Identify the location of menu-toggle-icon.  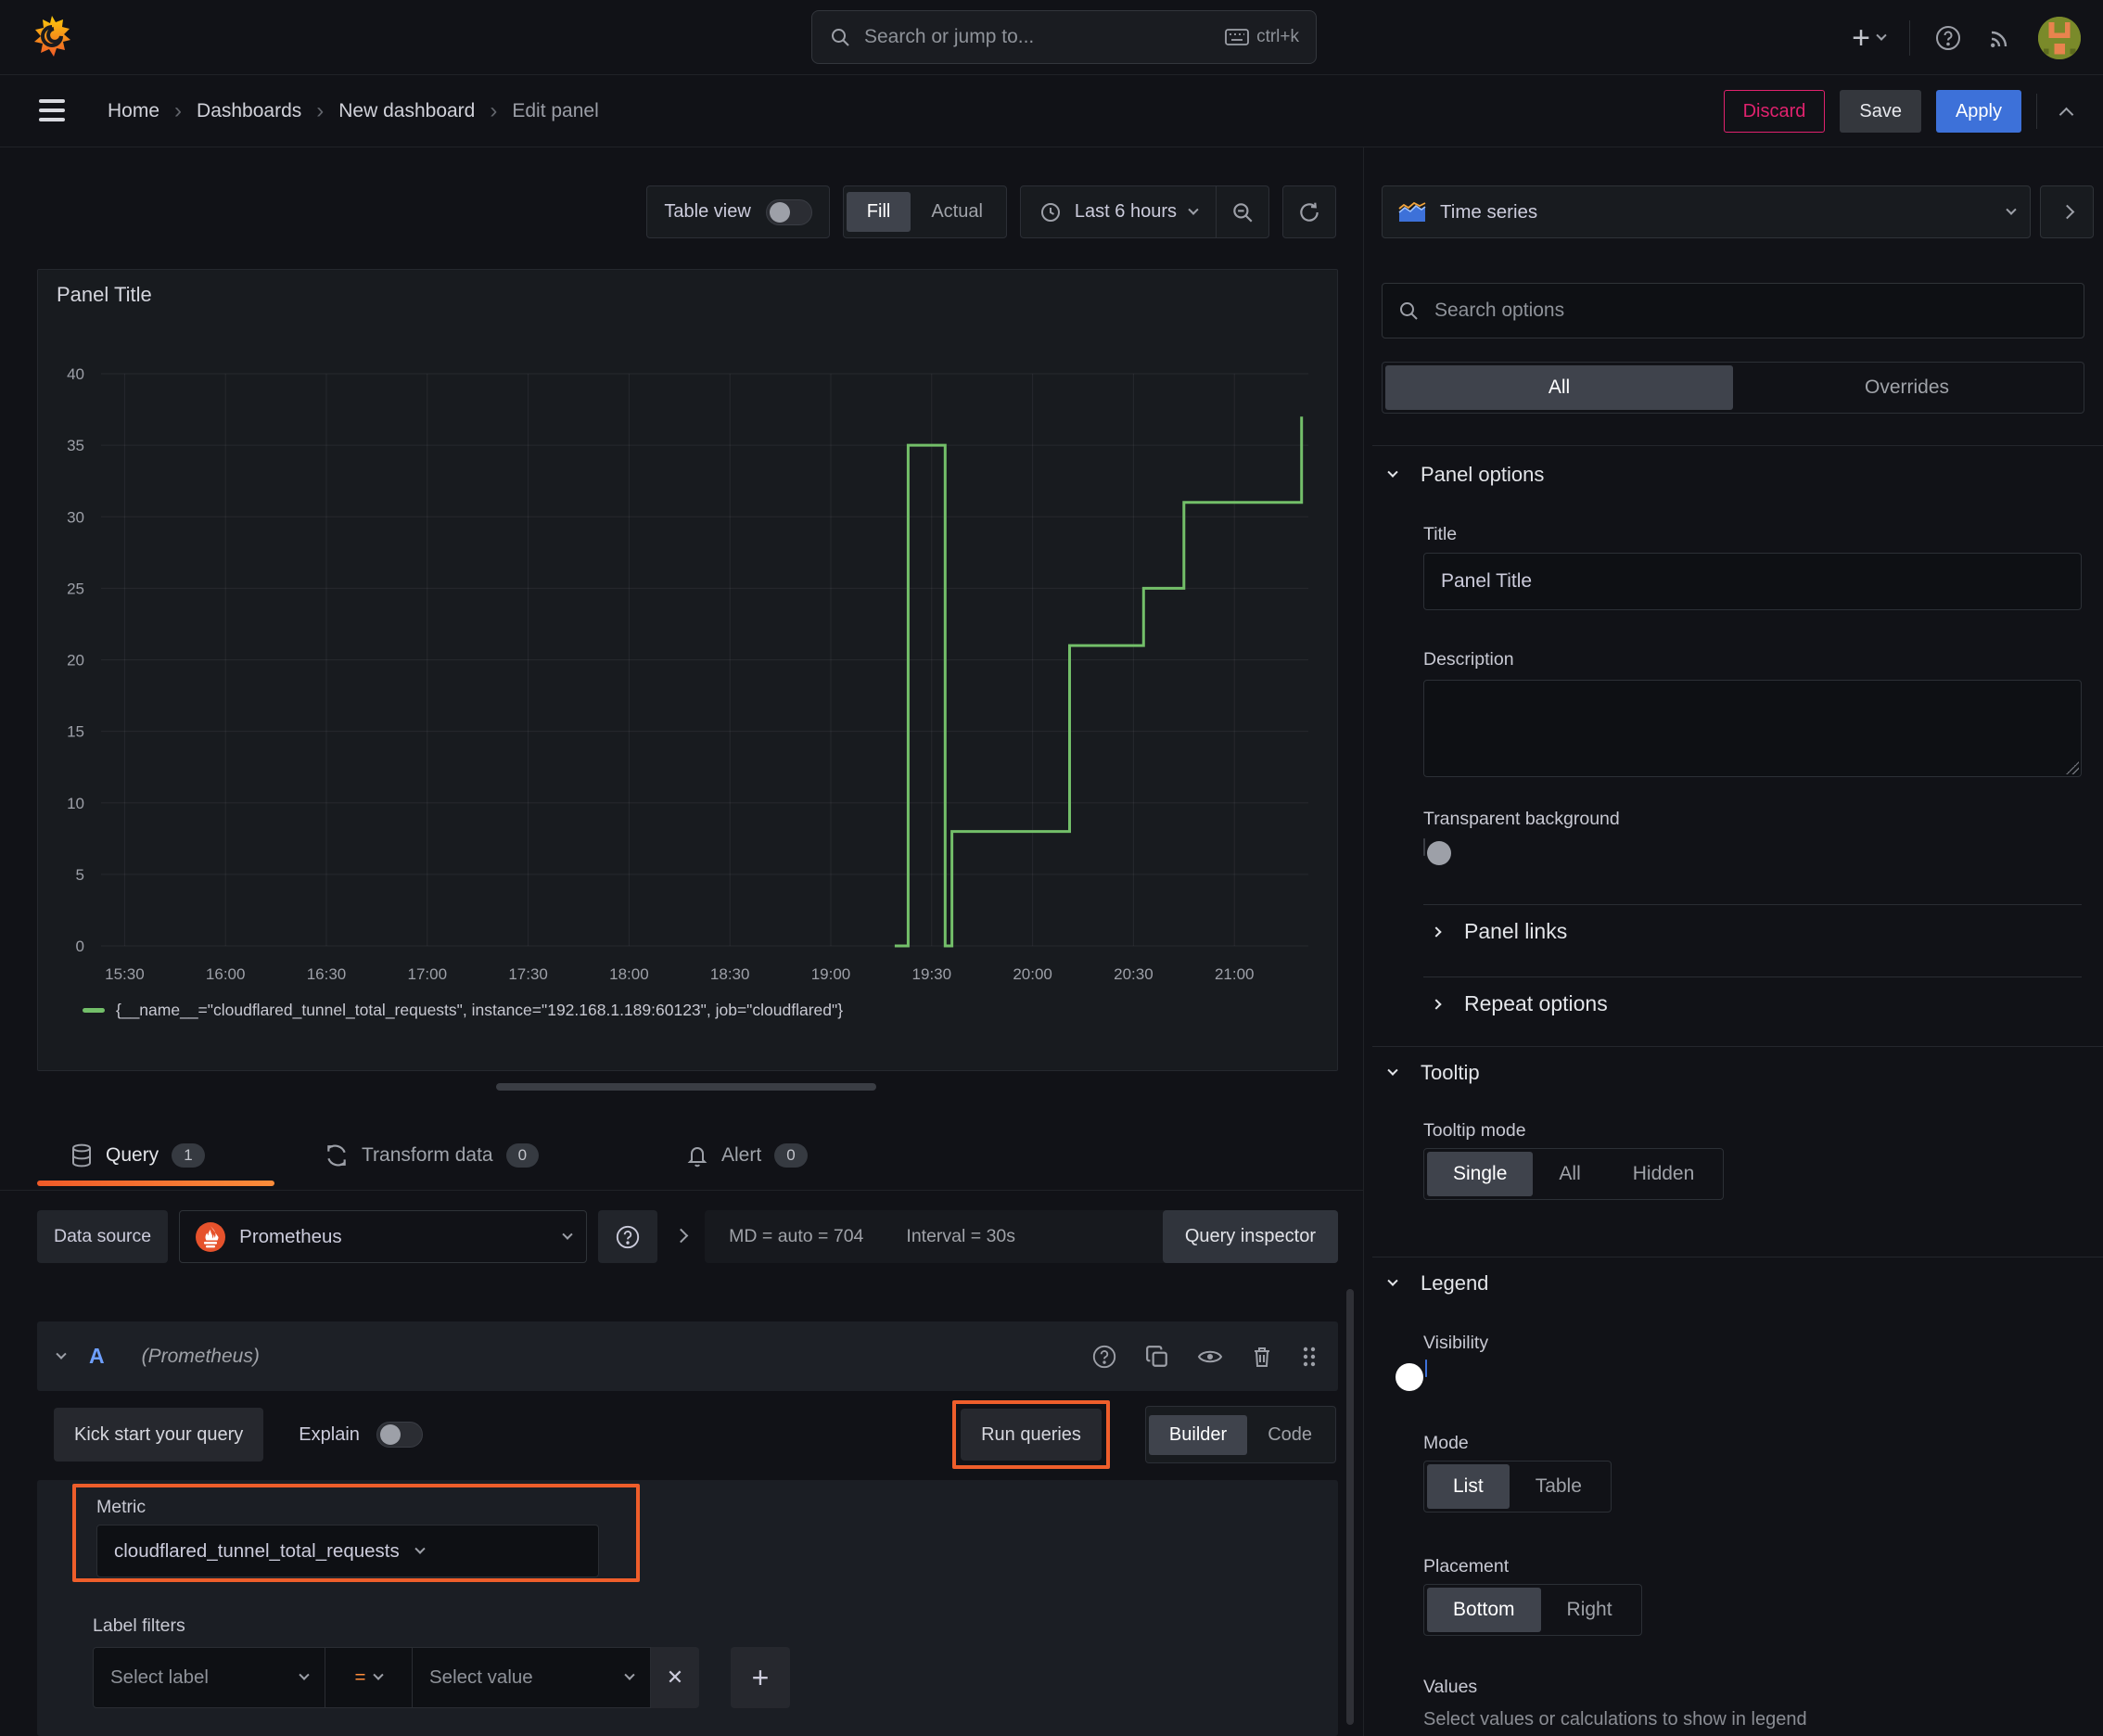
(52, 113).